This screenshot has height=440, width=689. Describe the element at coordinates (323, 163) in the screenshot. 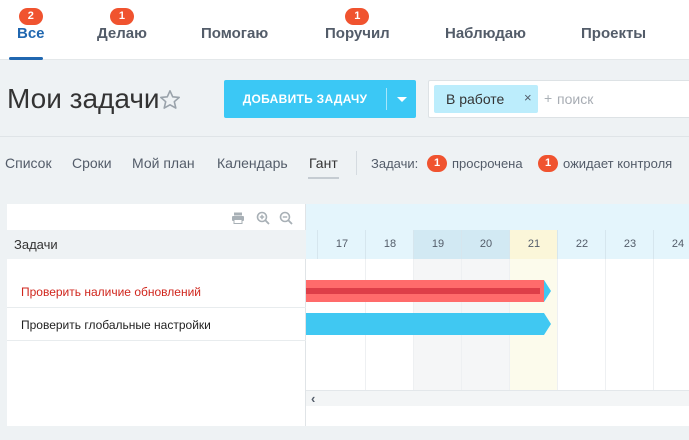

I see `tab-gantt: Гант` at that location.